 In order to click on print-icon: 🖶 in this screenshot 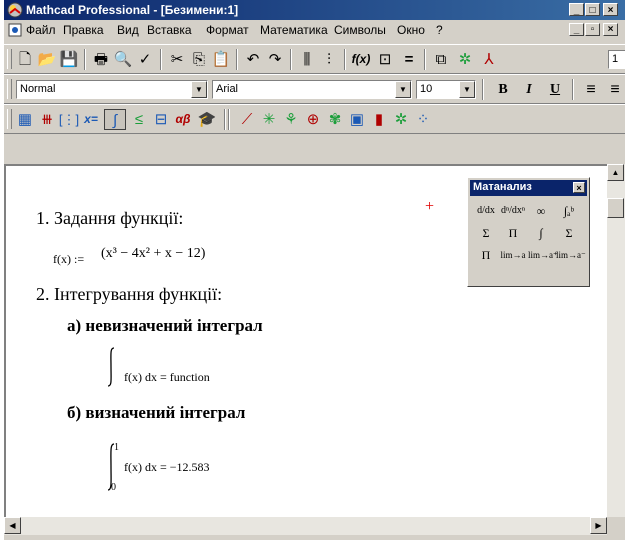, I will do `click(101, 59)`.